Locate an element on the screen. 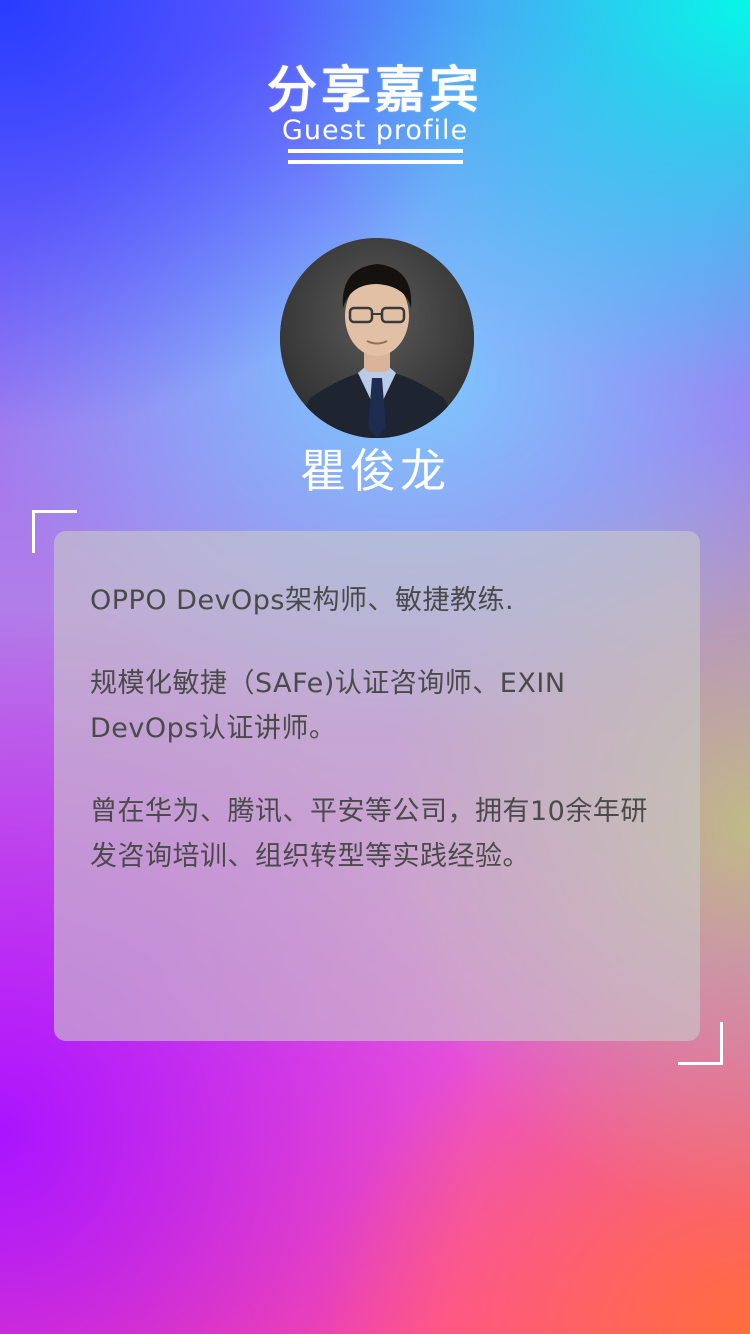 The width and height of the screenshot is (750, 1334). guest-name: 瞿俊龙 is located at coordinates (375, 471).